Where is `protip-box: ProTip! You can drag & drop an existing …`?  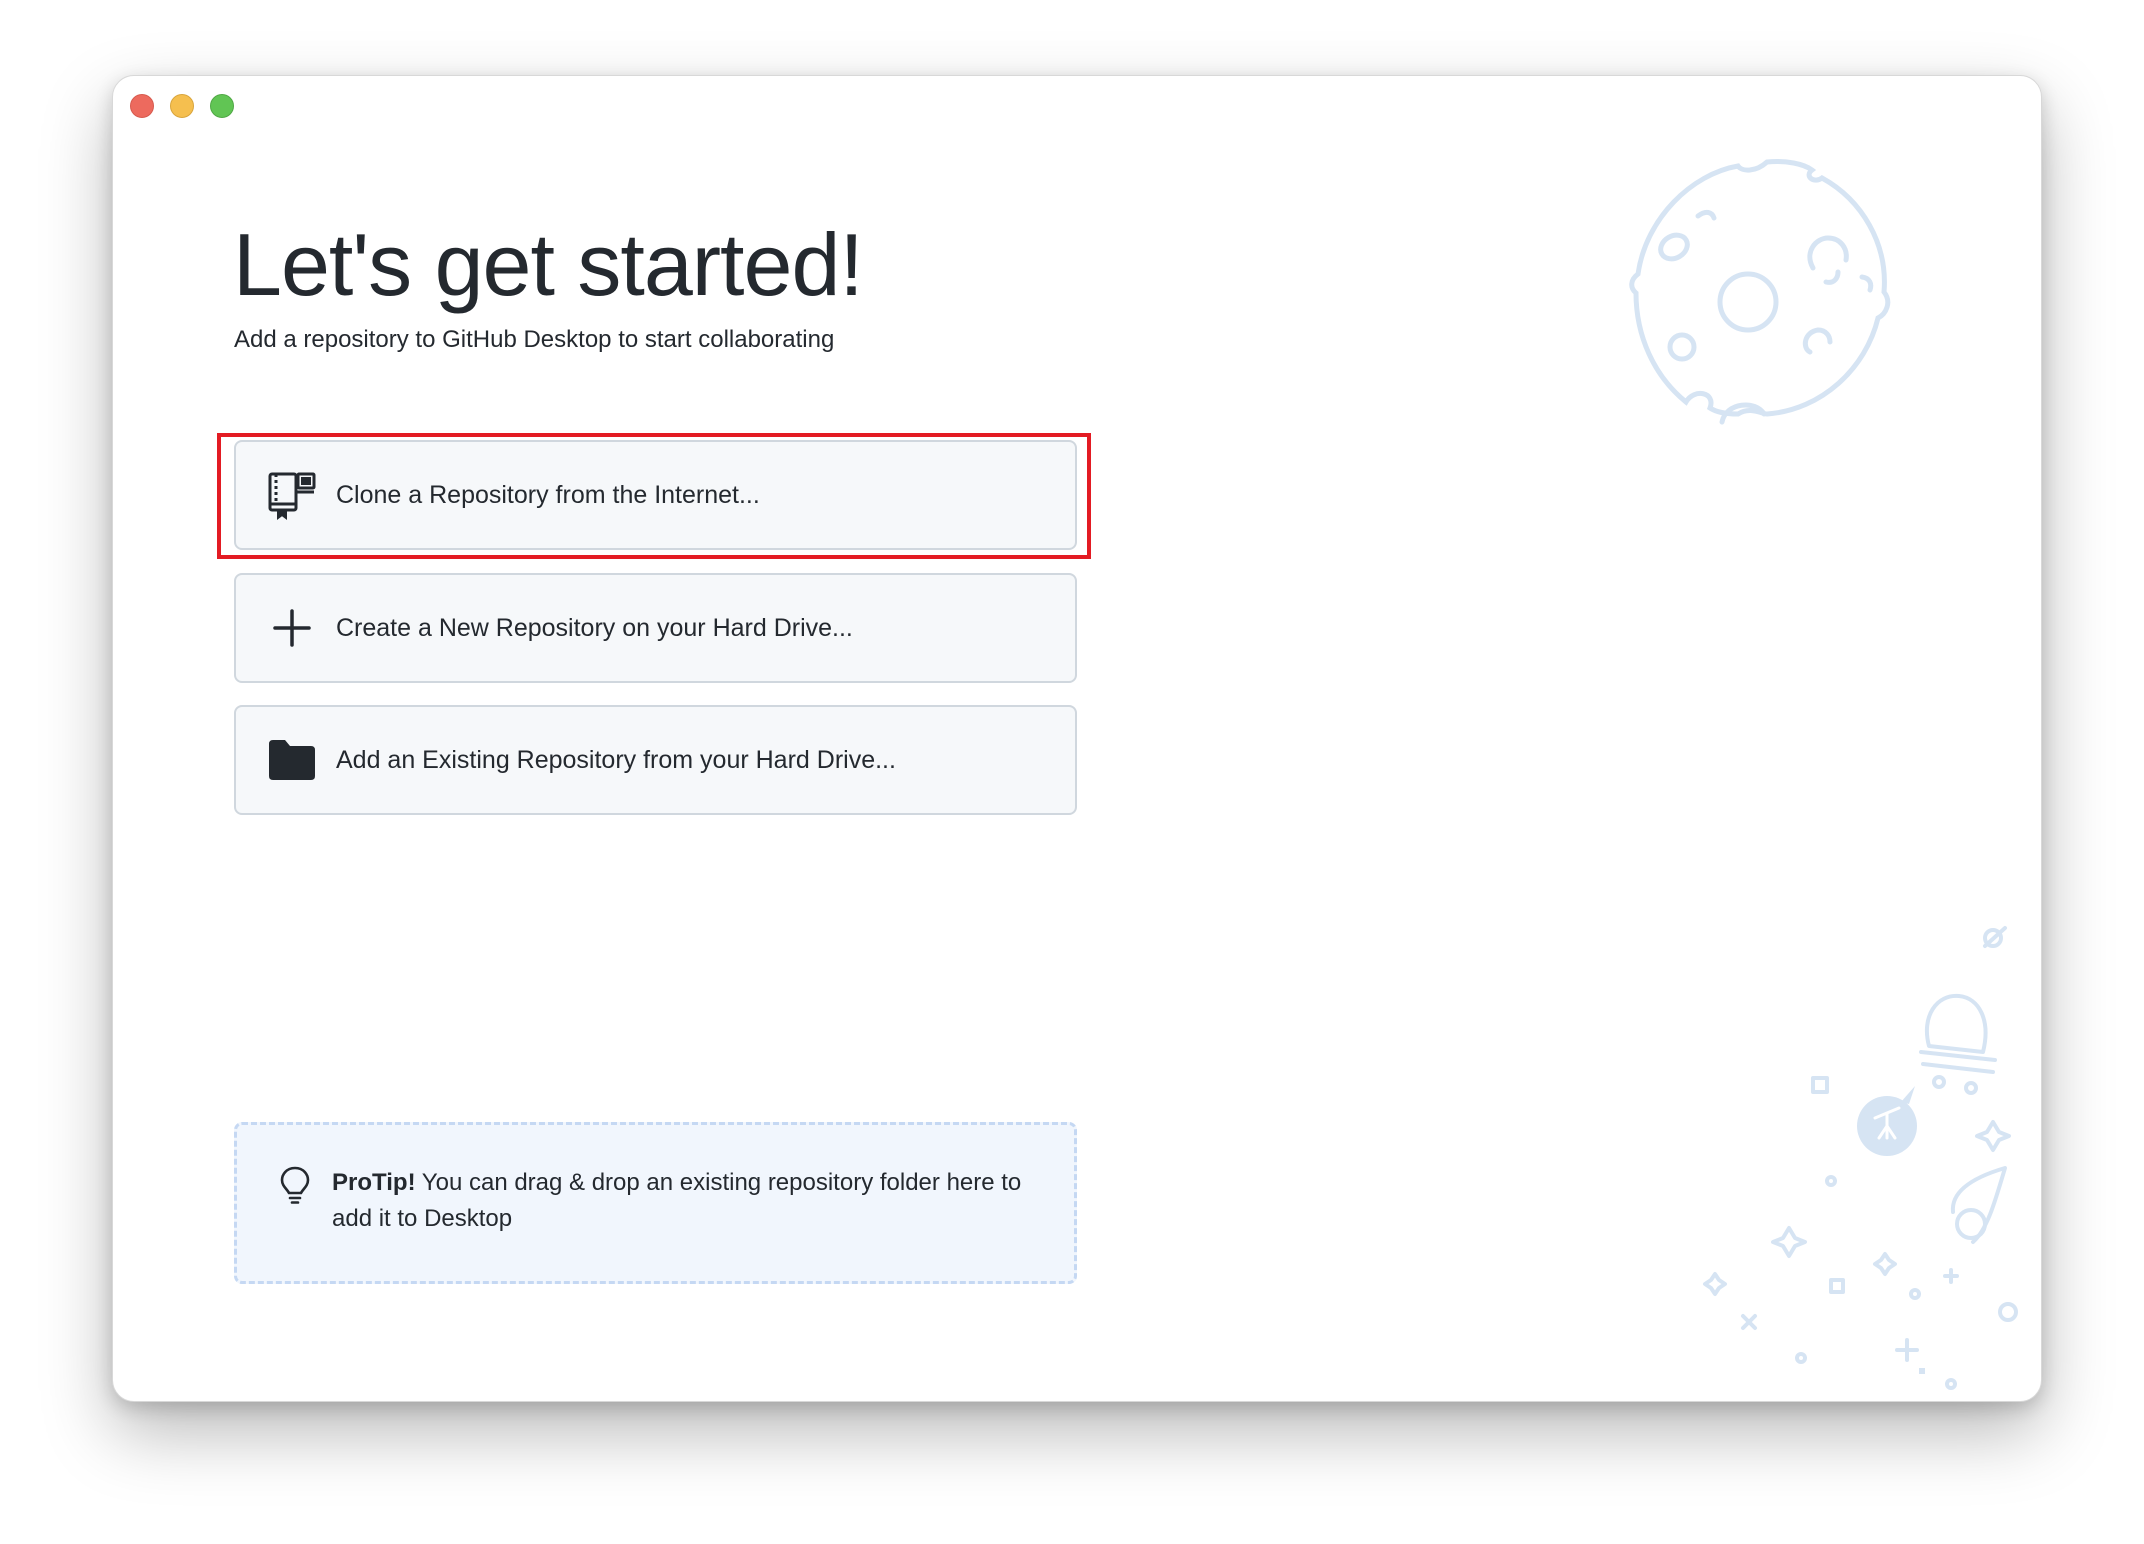 protip-box: ProTip! You can drag & drop an existing … is located at coordinates (655, 1203).